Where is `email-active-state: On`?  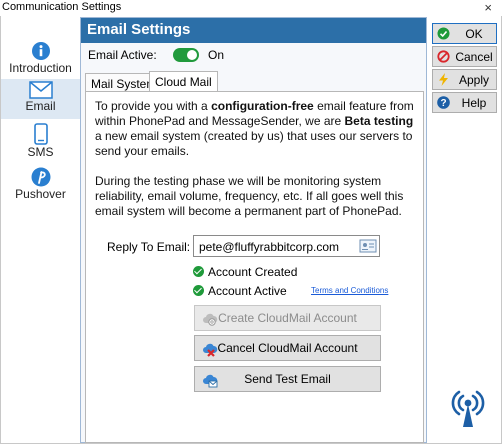 email-active-state: On is located at coordinates (216, 55).